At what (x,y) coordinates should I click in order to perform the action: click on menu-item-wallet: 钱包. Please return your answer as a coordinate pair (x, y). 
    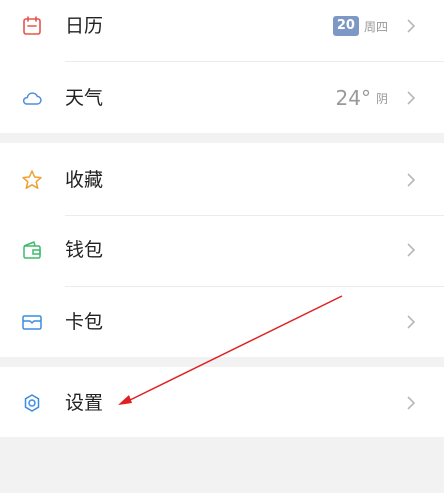
    Looking at the image, I should click on (222, 250).